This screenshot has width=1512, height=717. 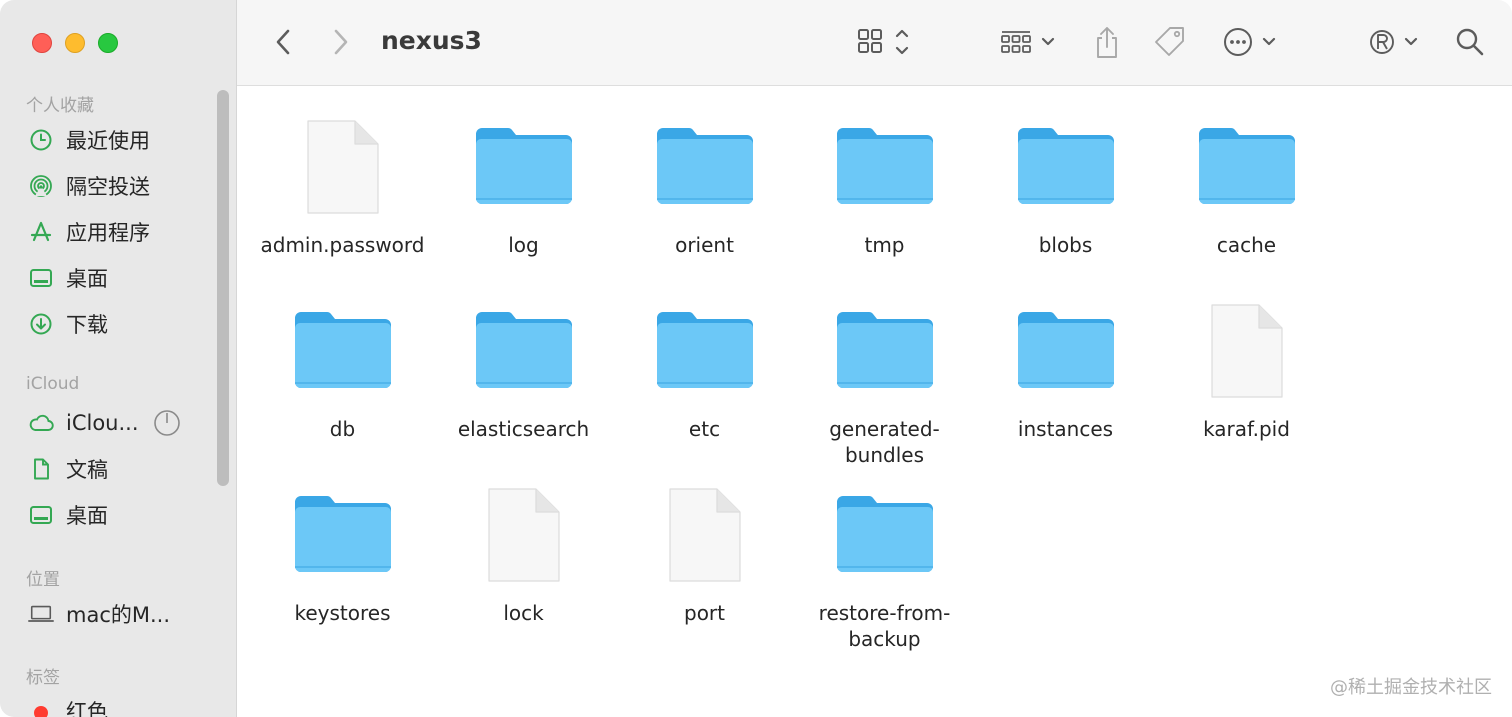 What do you see at coordinates (884, 564) in the screenshot?
I see `folder-item: restore-from-backup` at bounding box center [884, 564].